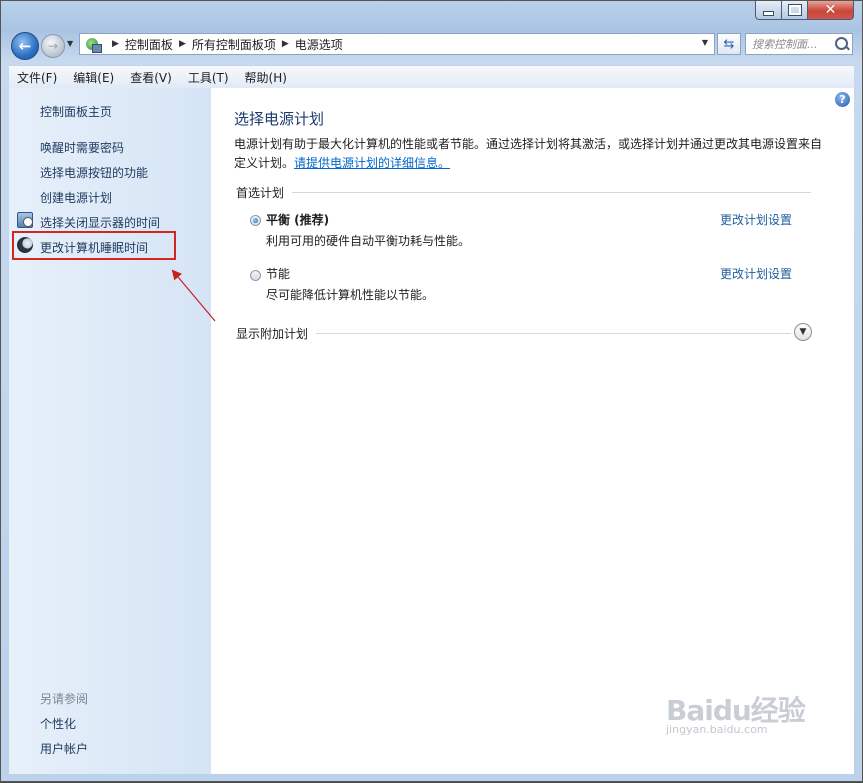  I want to click on sidebar-user-accounts-link: 用户帐户, so click(64, 748).